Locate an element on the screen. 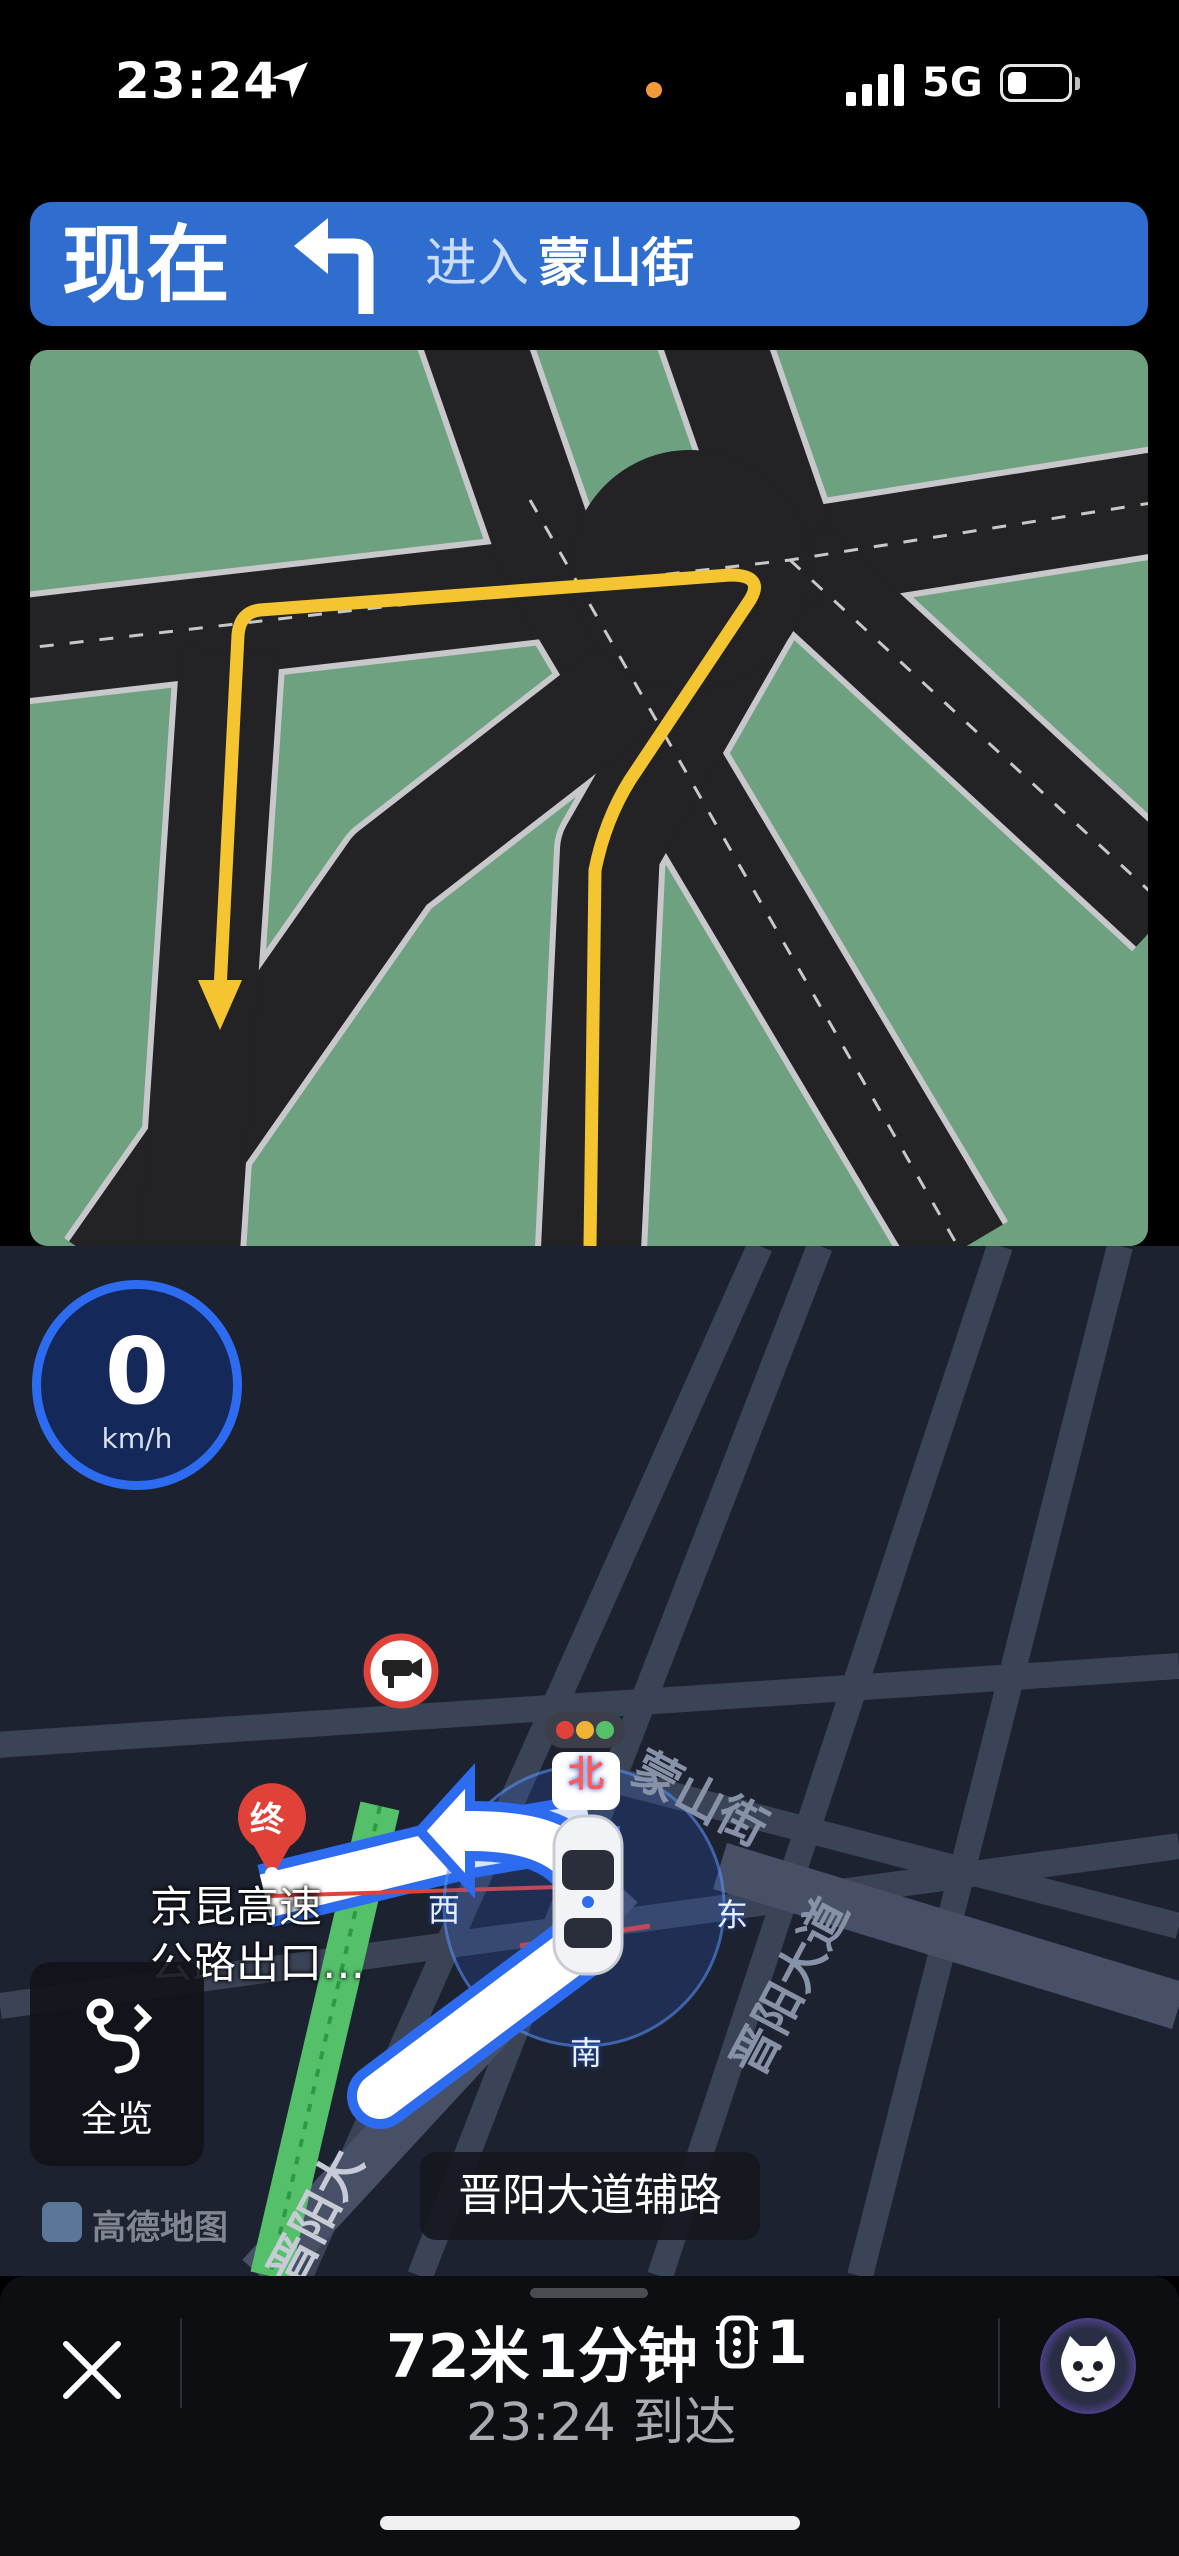  compass-east: 东 is located at coordinates (732, 1915).